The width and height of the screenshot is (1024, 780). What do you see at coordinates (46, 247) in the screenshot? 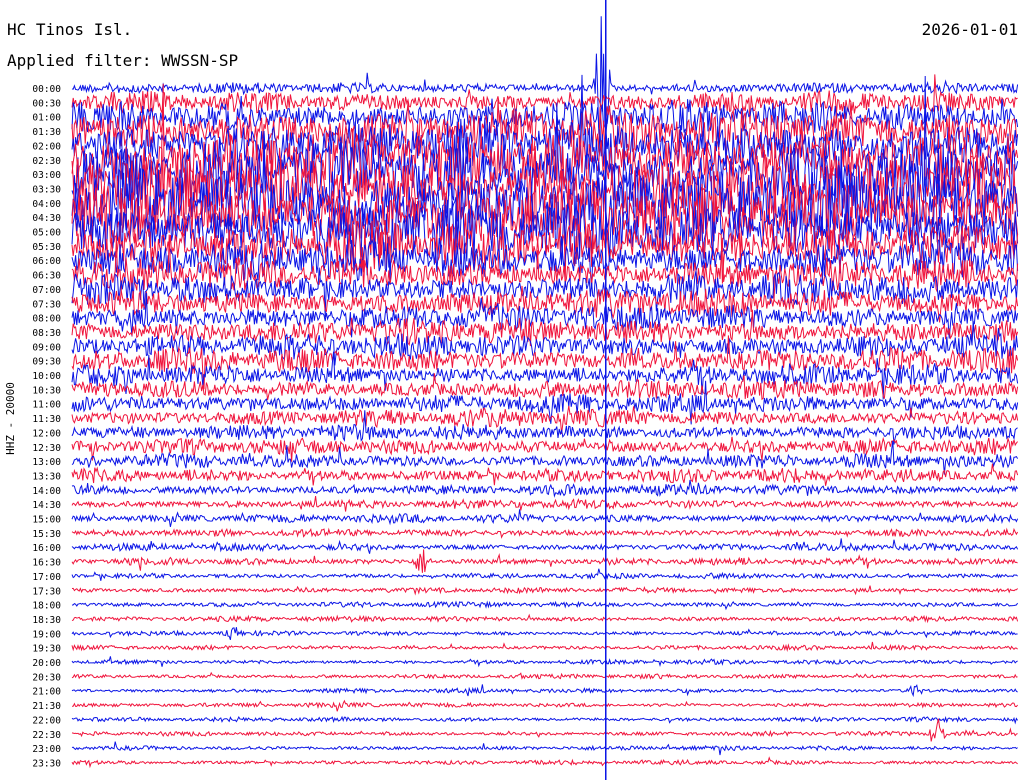
I see `row-time-label: 05:30` at bounding box center [46, 247].